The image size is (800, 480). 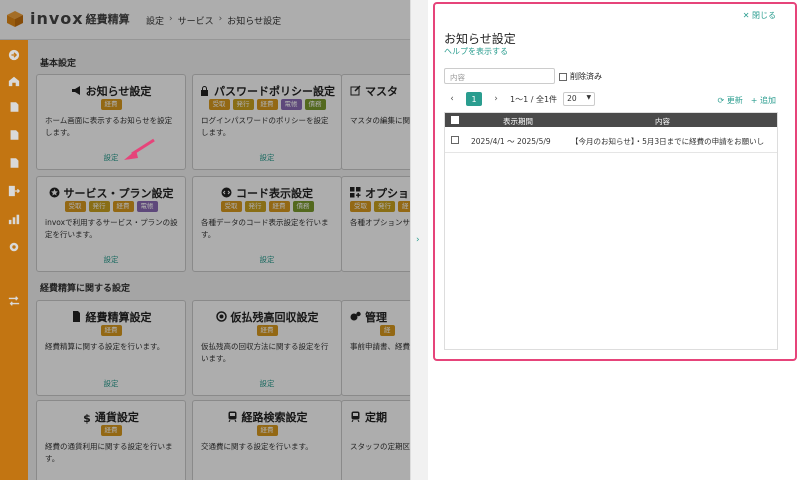 I want to click on prev-page-icon: ‹, so click(x=452, y=99).